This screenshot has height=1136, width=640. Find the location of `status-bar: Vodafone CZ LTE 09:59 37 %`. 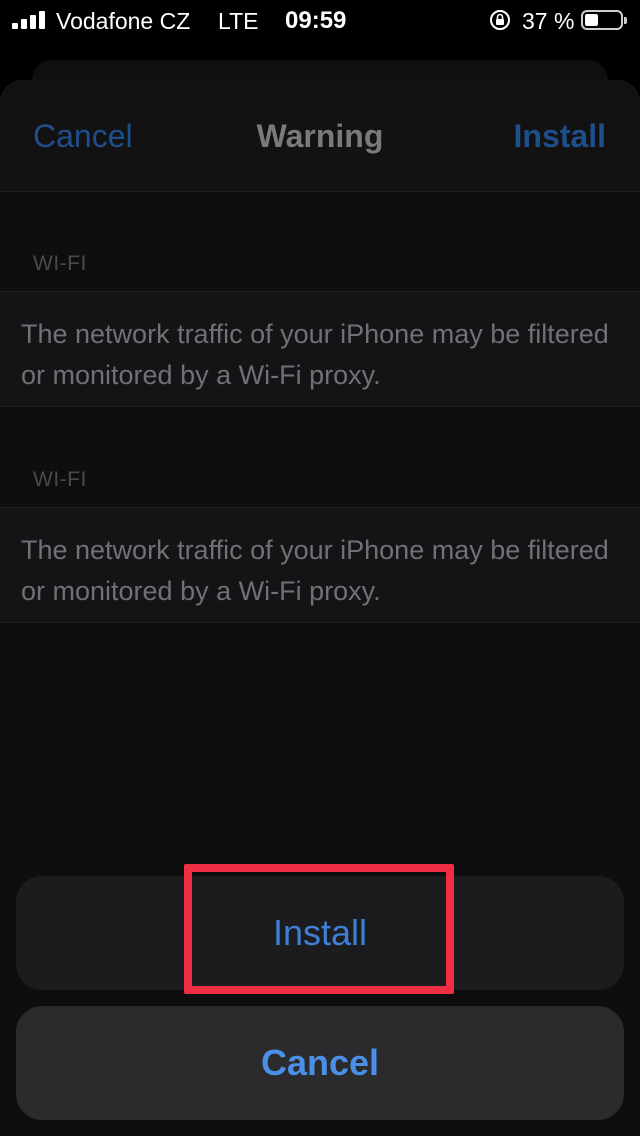

status-bar: Vodafone CZ LTE 09:59 37 % is located at coordinates (320, 20).